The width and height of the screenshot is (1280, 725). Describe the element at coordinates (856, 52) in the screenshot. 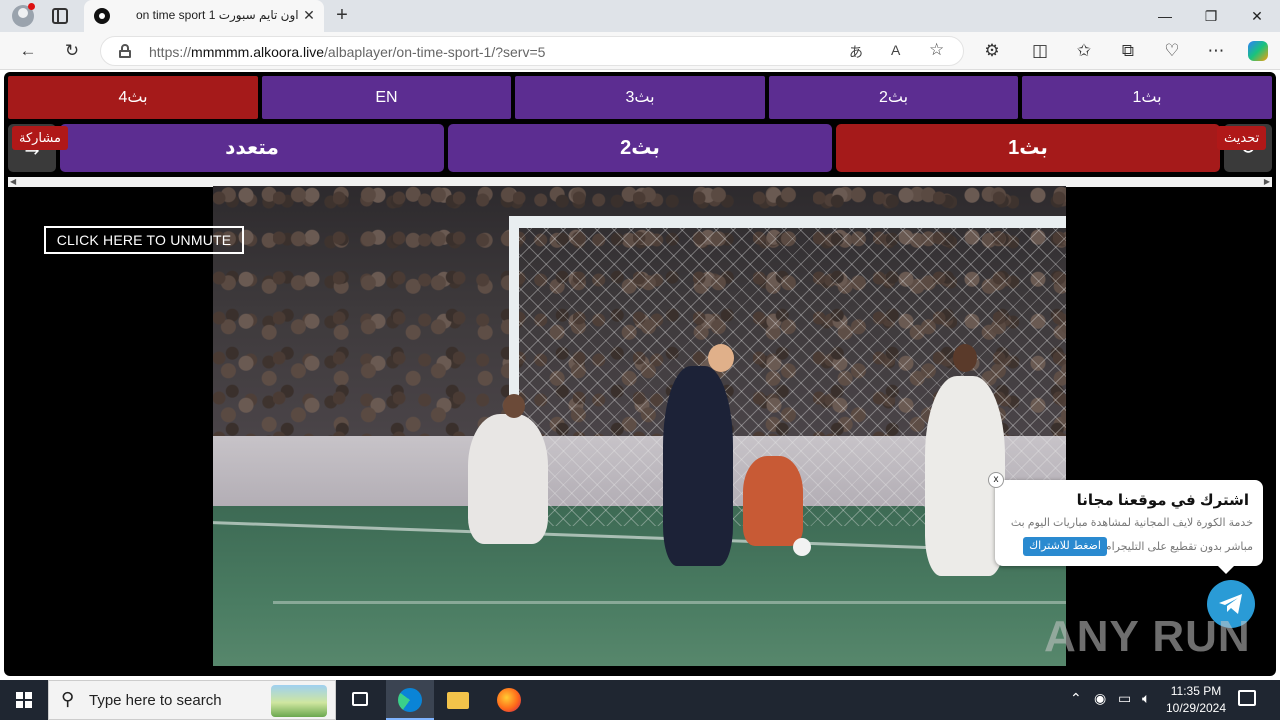

I see `translate-icon: あ` at that location.